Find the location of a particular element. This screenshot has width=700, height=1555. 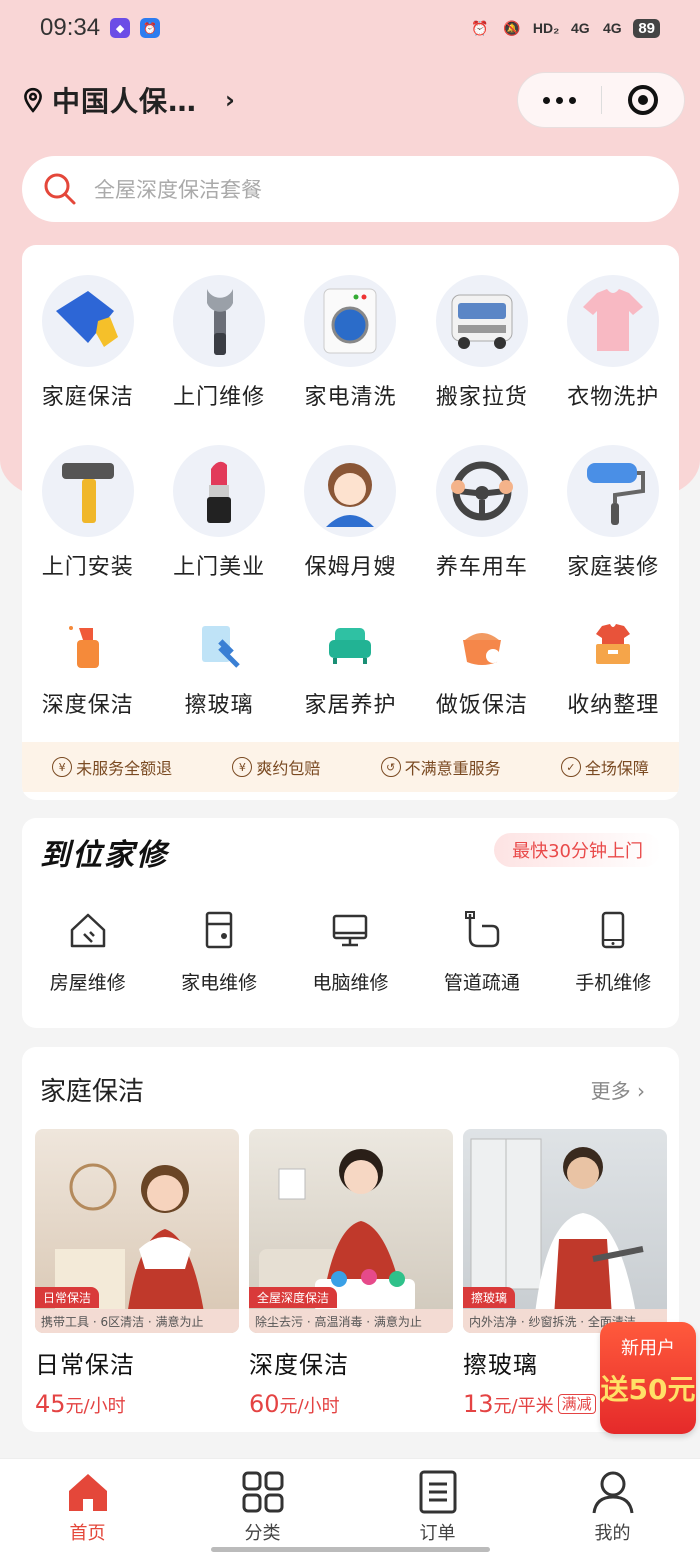

promo-badge: 满减 is located at coordinates (576, 1404).